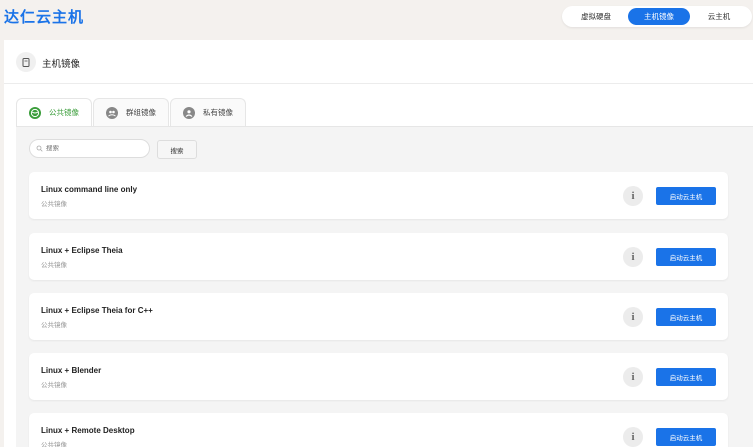 The height and width of the screenshot is (447, 753). What do you see at coordinates (82, 250) in the screenshot?
I see `image-name: Linux + Eclipse Theia` at bounding box center [82, 250].